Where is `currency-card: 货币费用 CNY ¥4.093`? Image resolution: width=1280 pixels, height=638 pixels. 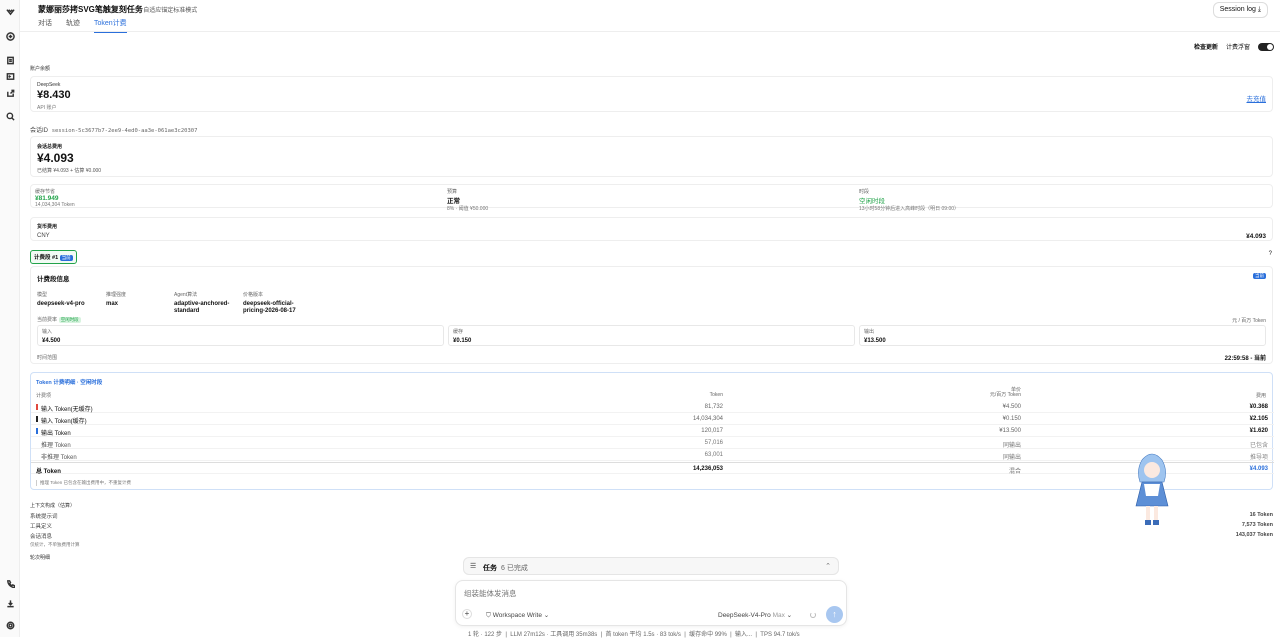
currency-card: 货币费用 CNY ¥4.093 is located at coordinates (651, 229).